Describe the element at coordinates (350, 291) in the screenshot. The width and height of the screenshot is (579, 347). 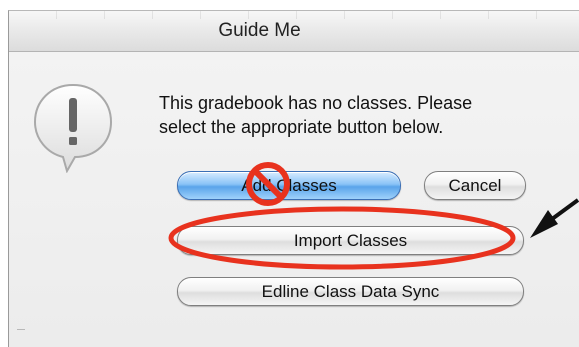
I see `edline-class-data-sync-button: Edline Class Data Sync` at that location.